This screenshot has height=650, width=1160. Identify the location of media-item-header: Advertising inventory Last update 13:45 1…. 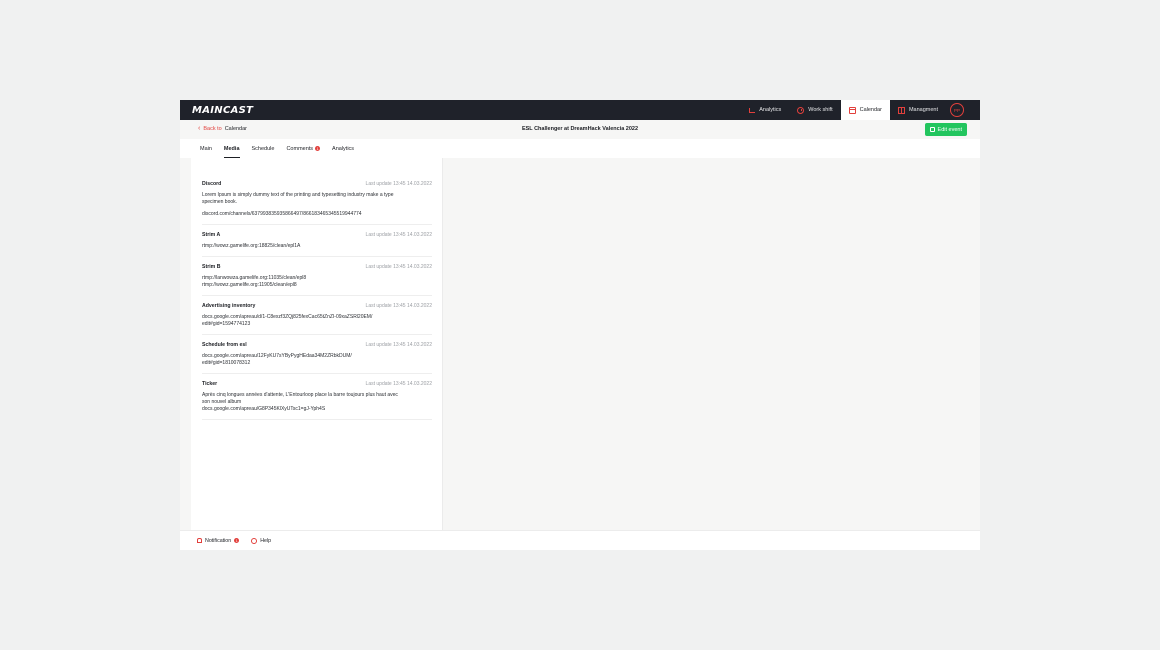
(317, 306).